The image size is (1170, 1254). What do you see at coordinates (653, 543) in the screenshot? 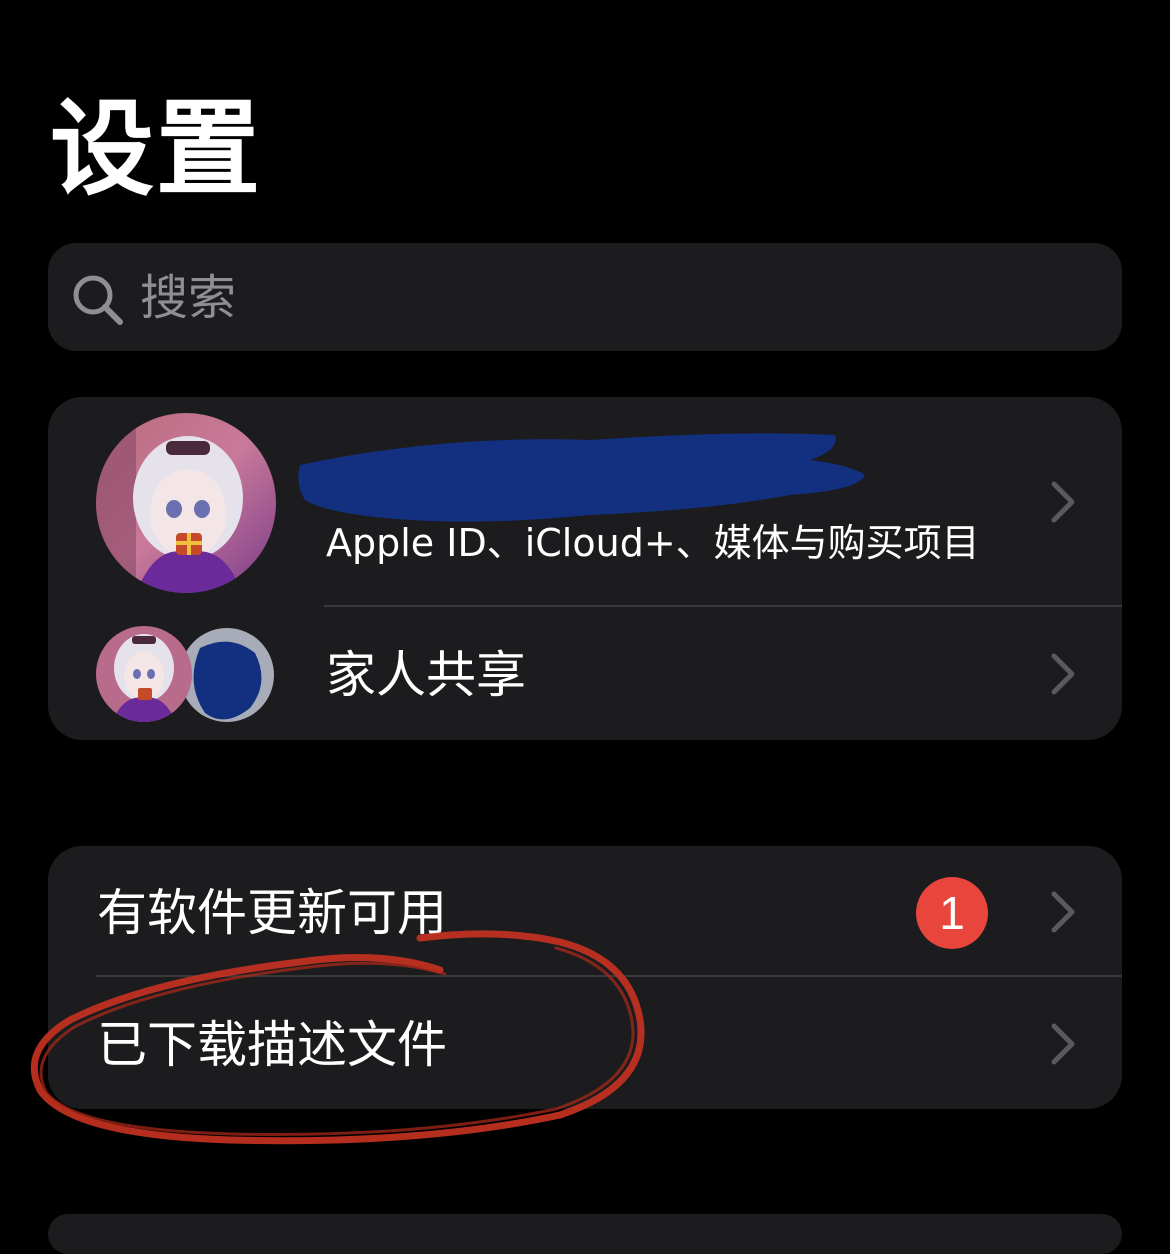
I see `account-subtitle: Apple ID、iCloud+、媒体与购买项目` at bounding box center [653, 543].